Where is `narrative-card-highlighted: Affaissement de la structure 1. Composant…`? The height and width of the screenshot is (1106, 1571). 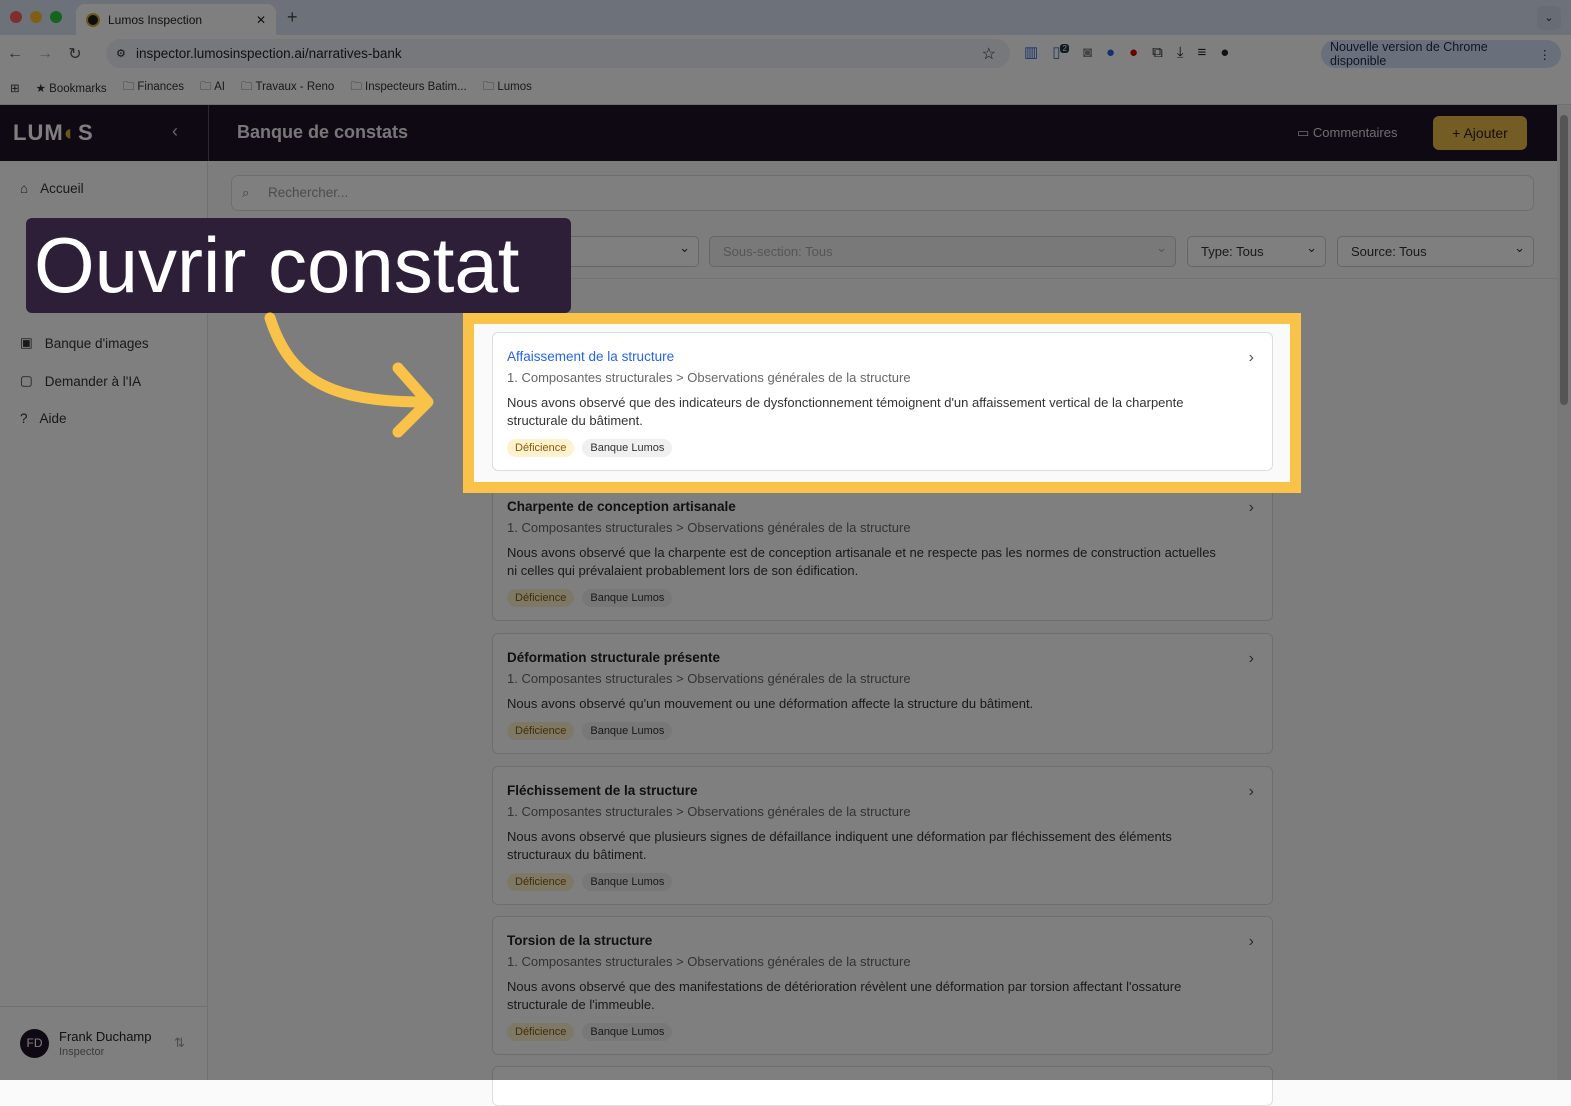
narrative-card-highlighted: Affaissement de la structure 1. Composant… is located at coordinates (882, 401).